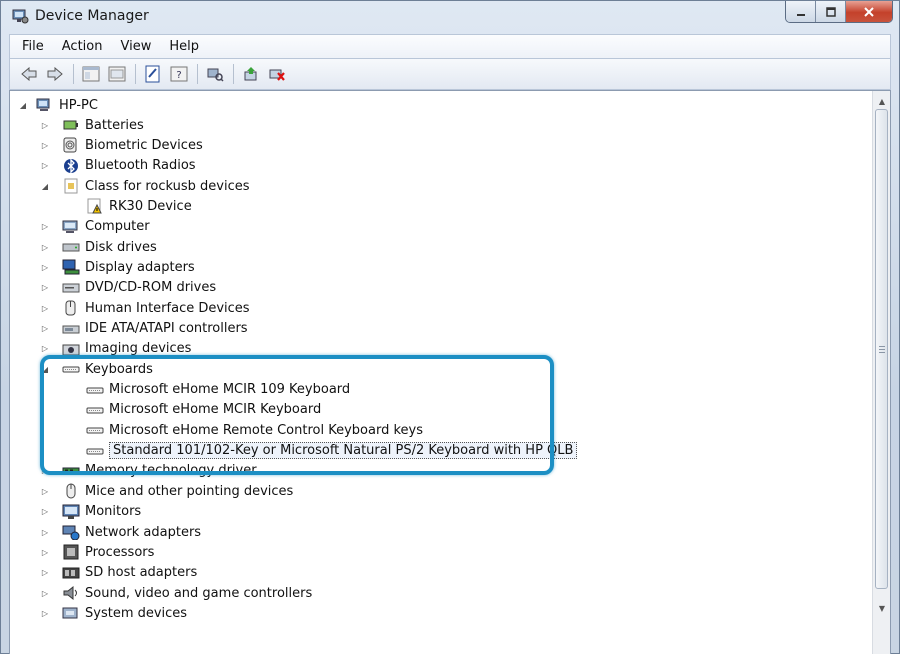  I want to click on back-icon, so click(29, 74).